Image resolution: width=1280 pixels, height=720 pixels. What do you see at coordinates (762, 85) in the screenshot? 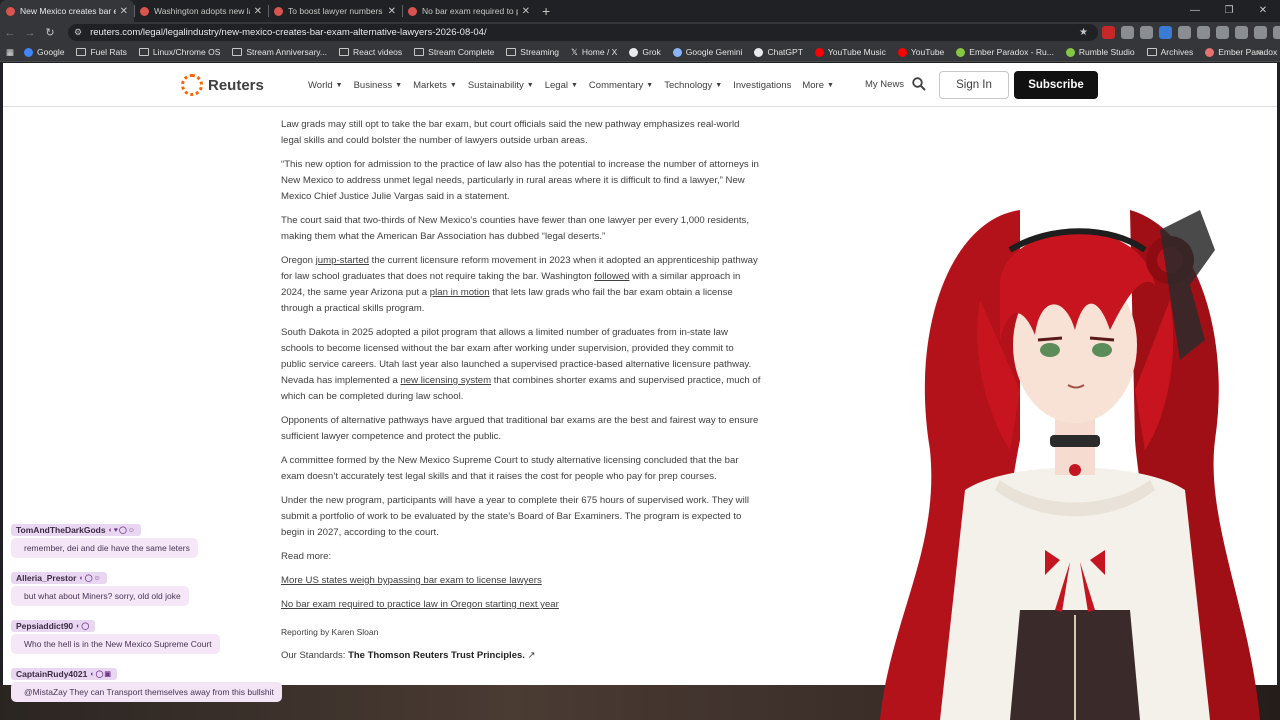
I see `menu-item-investigations: Investigations` at bounding box center [762, 85].